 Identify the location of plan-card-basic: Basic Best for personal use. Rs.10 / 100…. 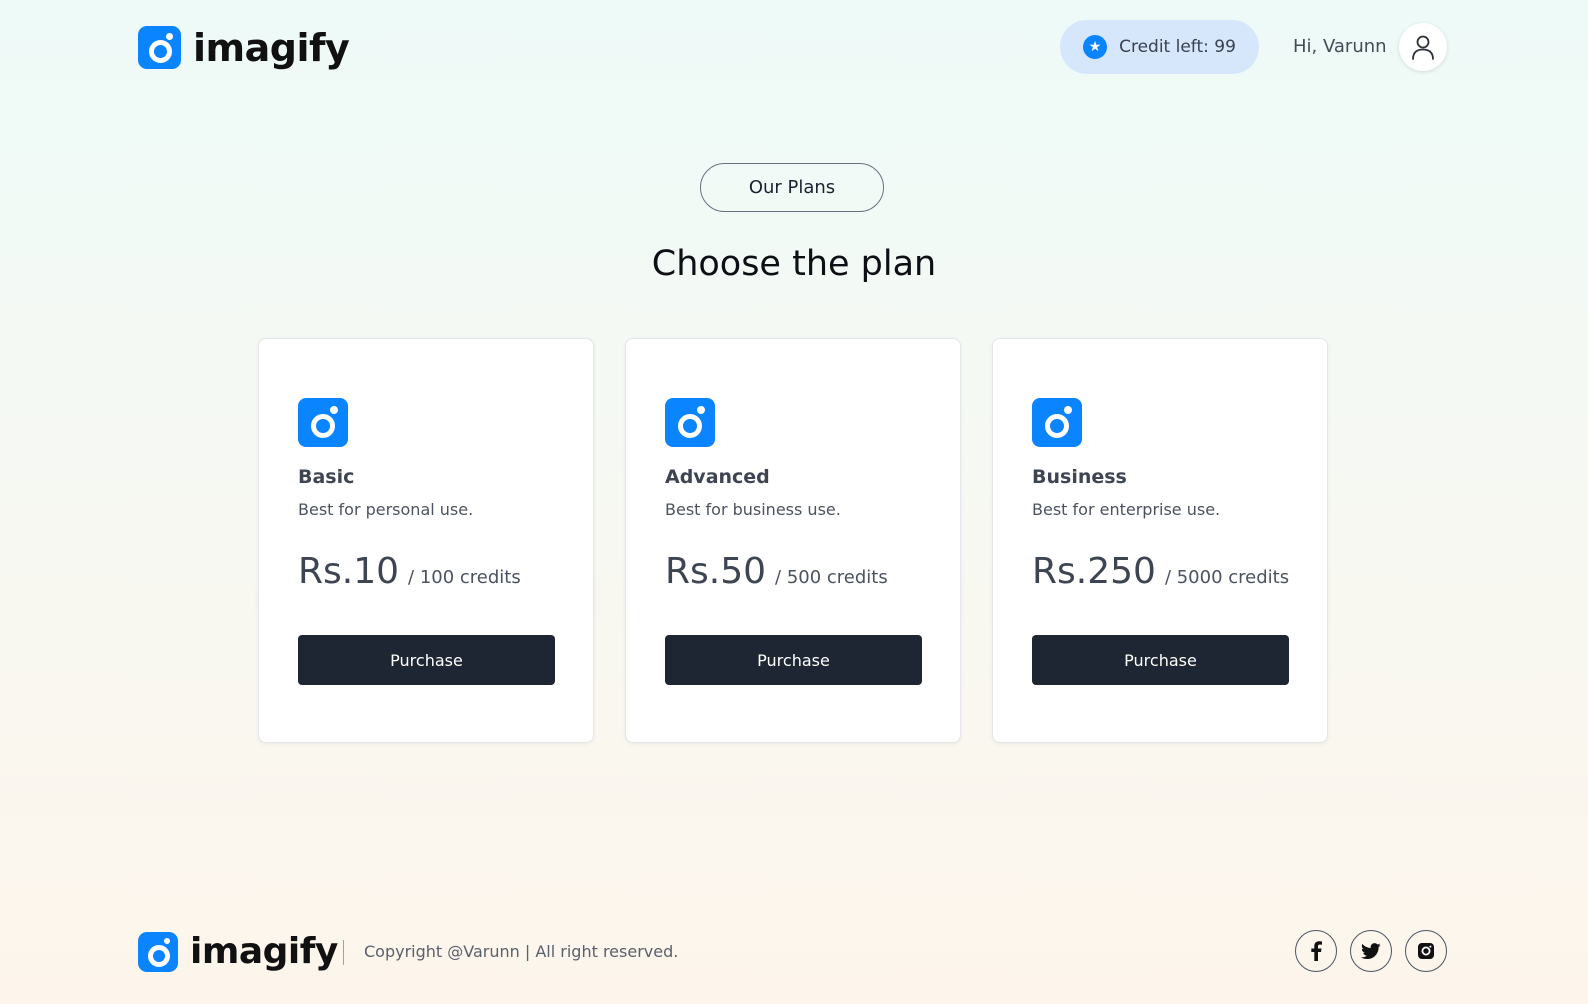
(426, 540).